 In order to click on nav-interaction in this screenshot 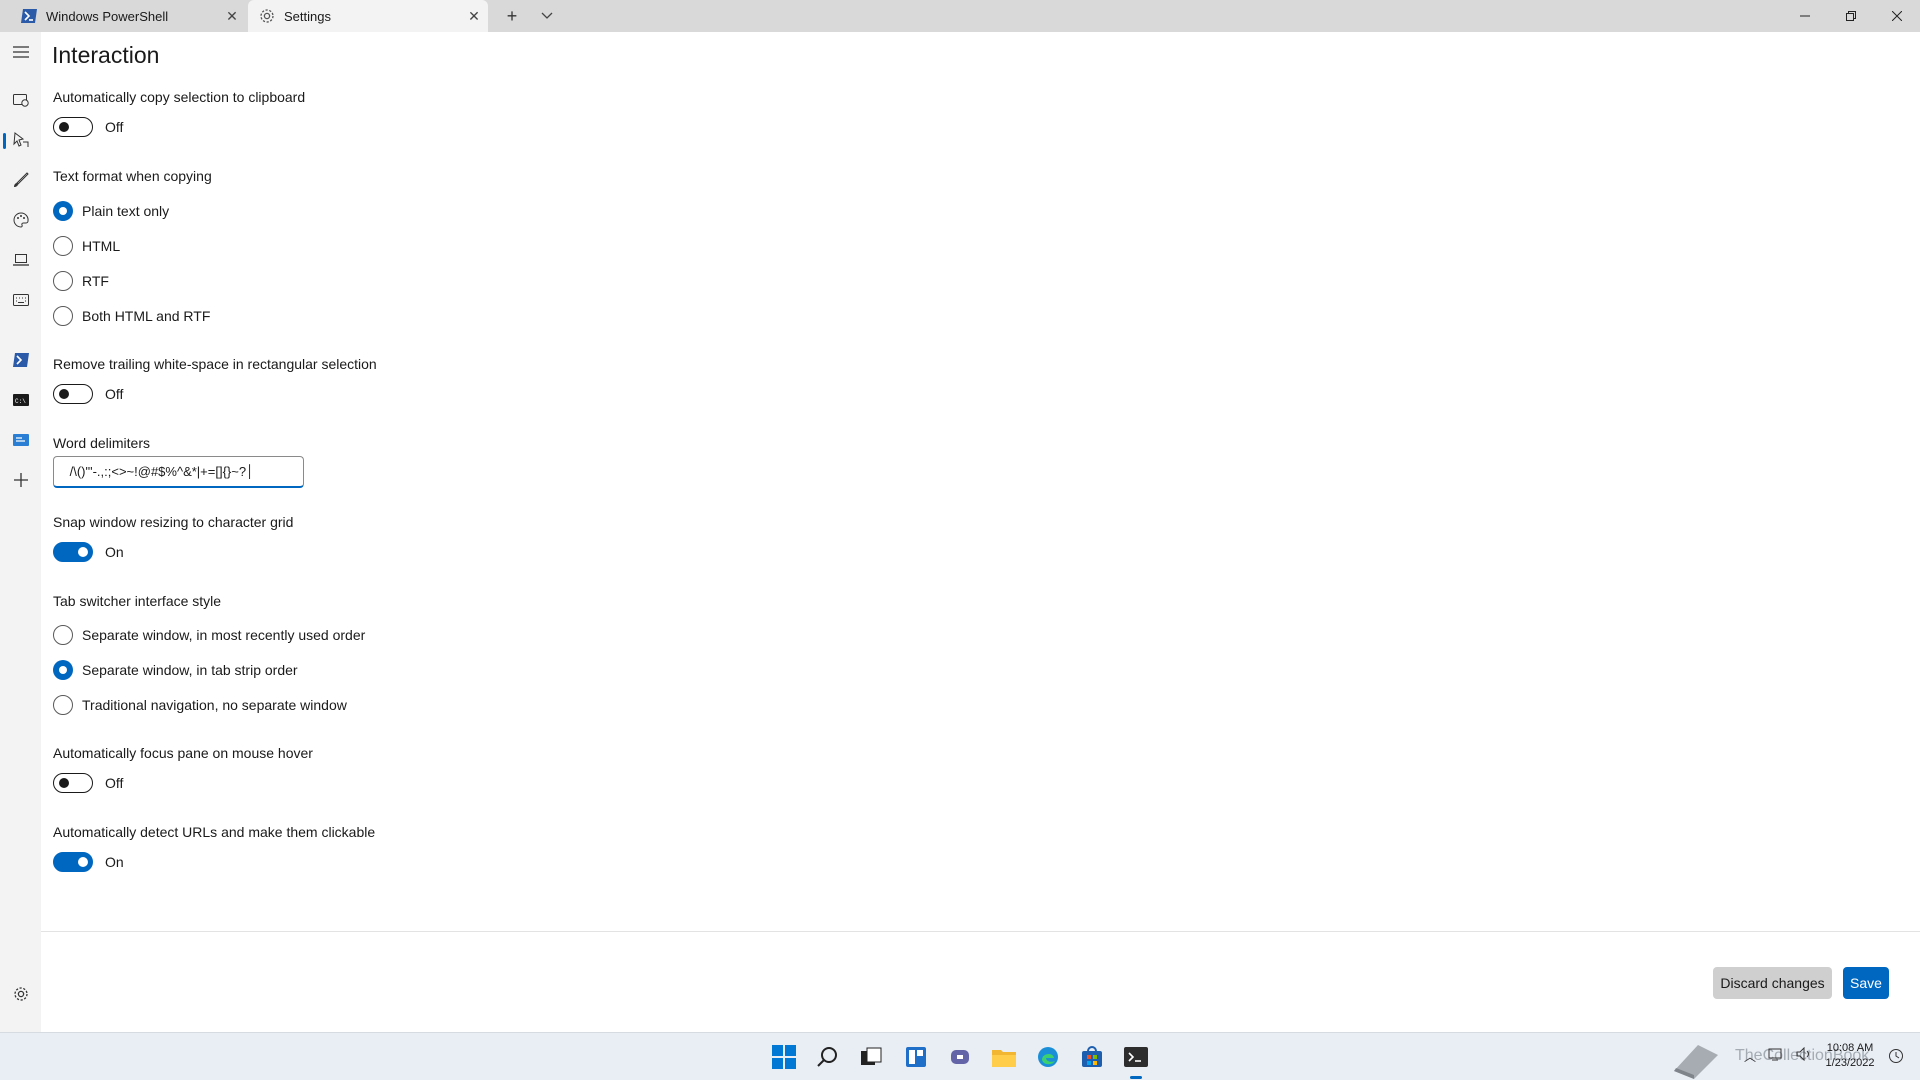, I will do `click(20, 140)`.